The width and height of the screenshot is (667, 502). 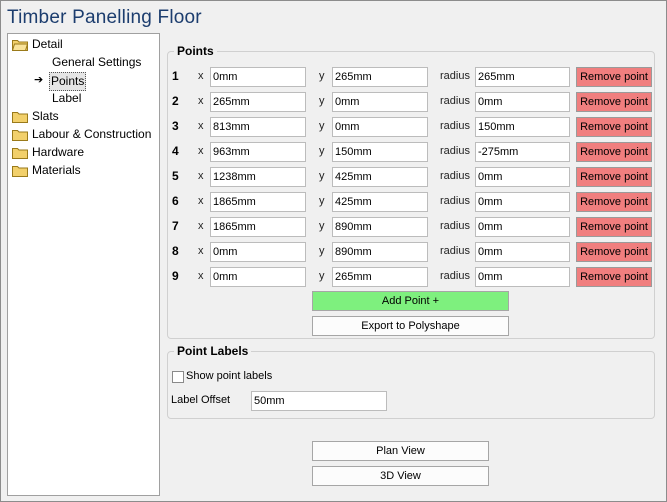 I want to click on add-point-button: Add Point +, so click(x=410, y=301).